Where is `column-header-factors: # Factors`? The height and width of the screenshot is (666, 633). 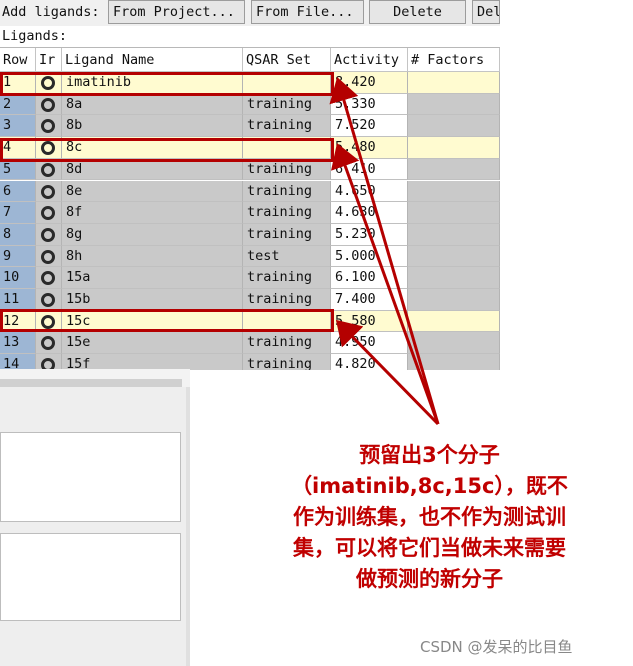
column-header-factors: # Factors is located at coordinates (454, 60).